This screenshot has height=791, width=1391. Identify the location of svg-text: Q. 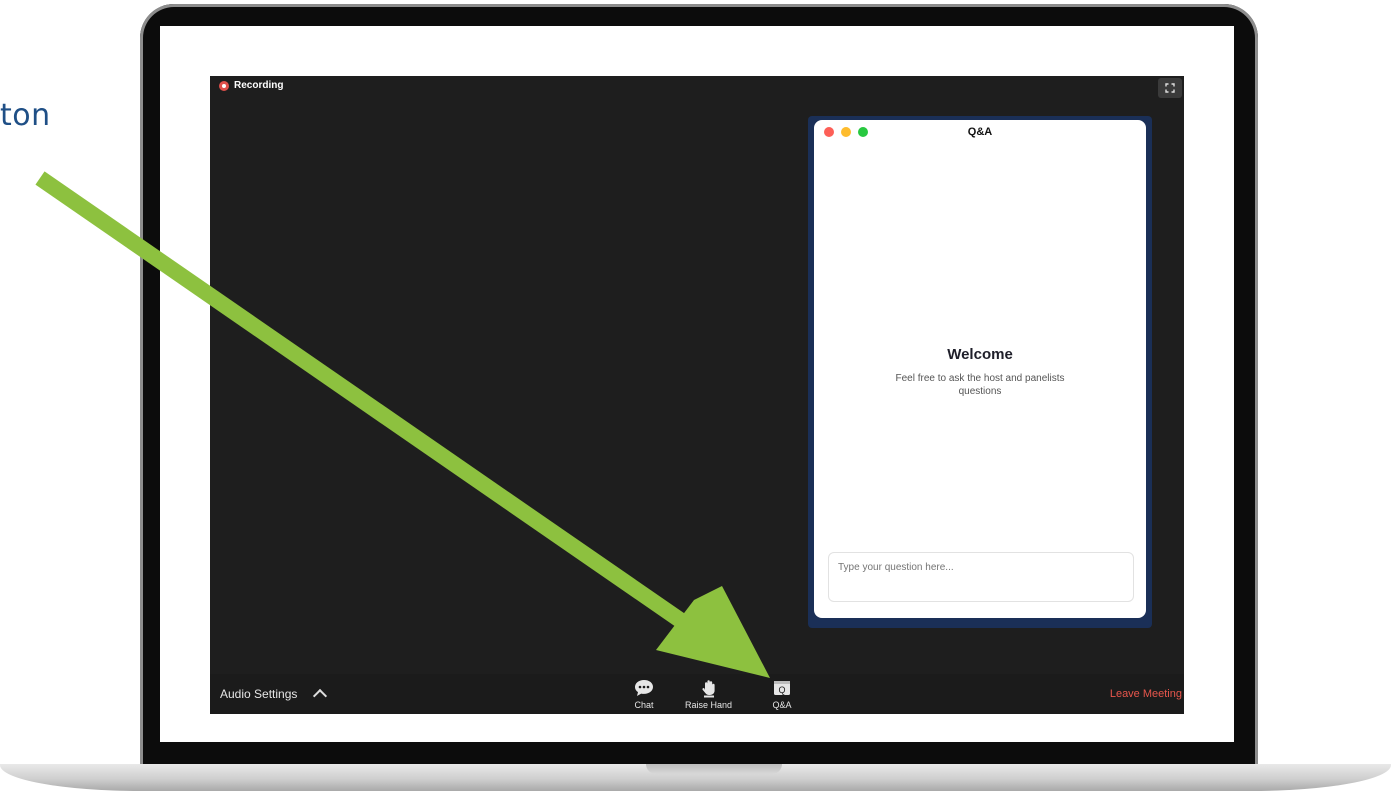
(781, 690).